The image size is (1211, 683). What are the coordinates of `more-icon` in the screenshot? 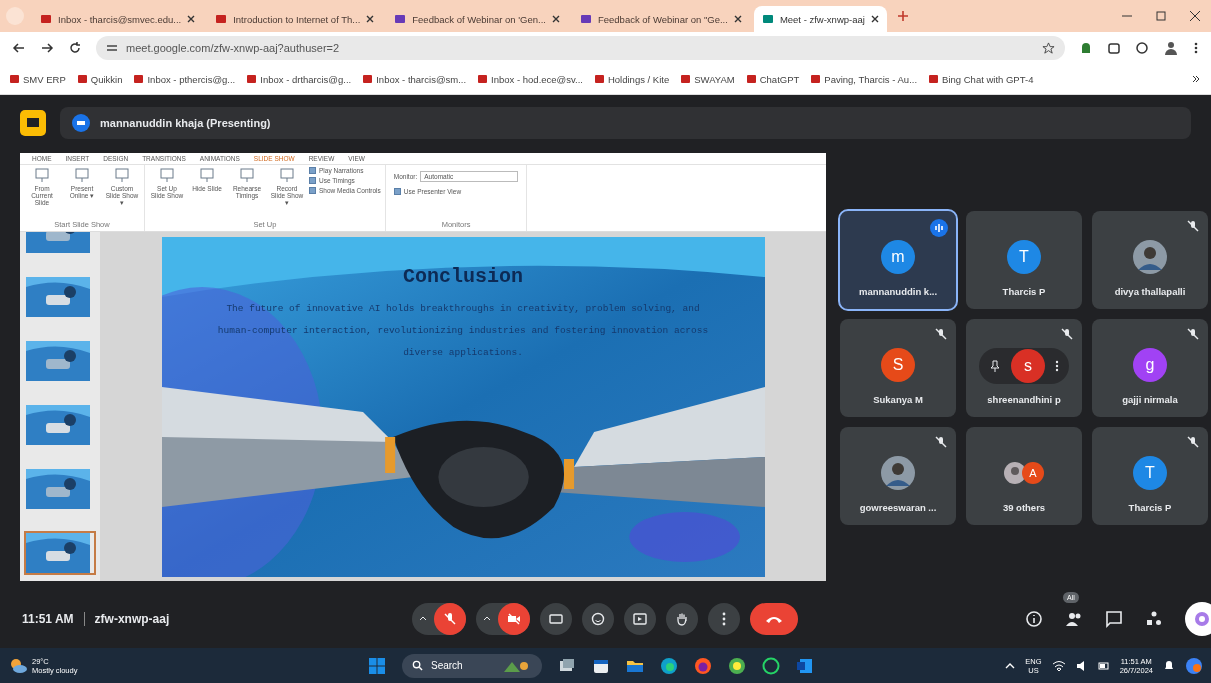 It's located at (1057, 366).